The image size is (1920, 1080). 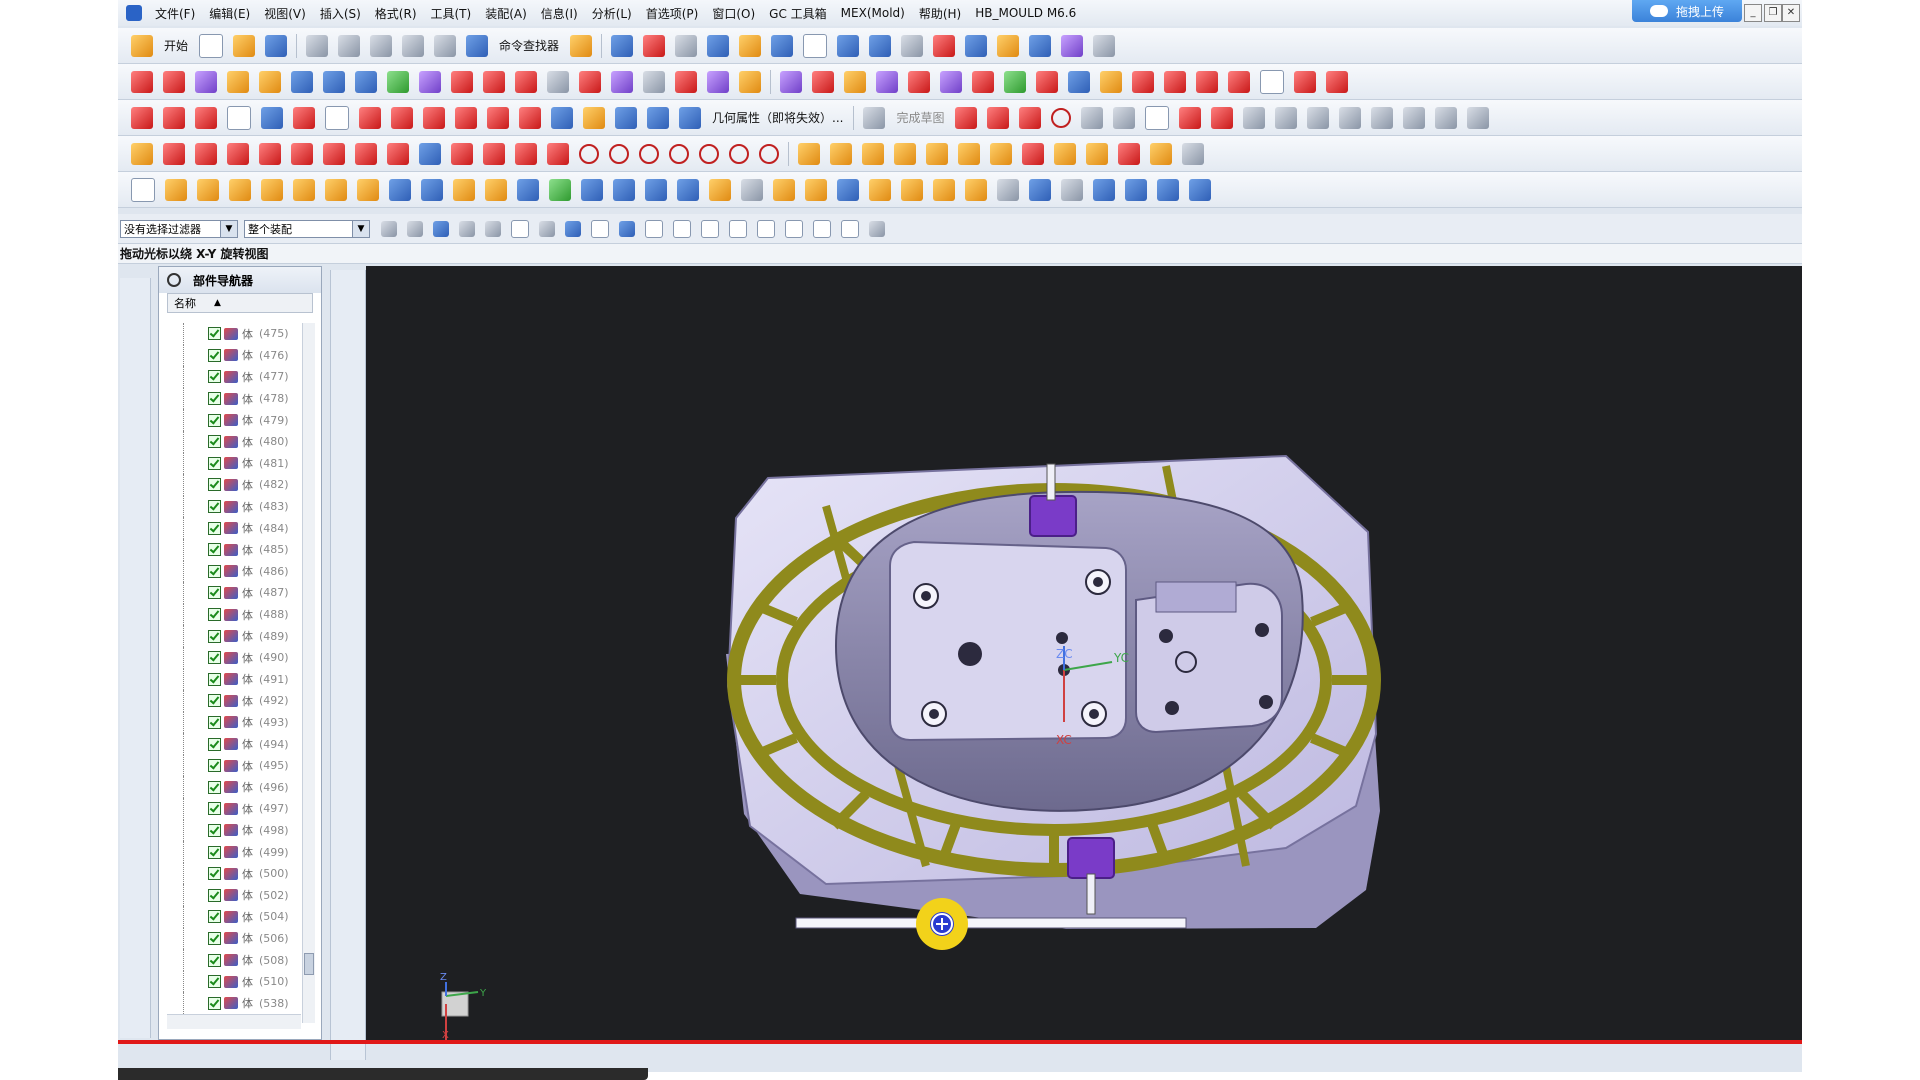 What do you see at coordinates (688, 189) in the screenshot?
I see `lifter-icon` at bounding box center [688, 189].